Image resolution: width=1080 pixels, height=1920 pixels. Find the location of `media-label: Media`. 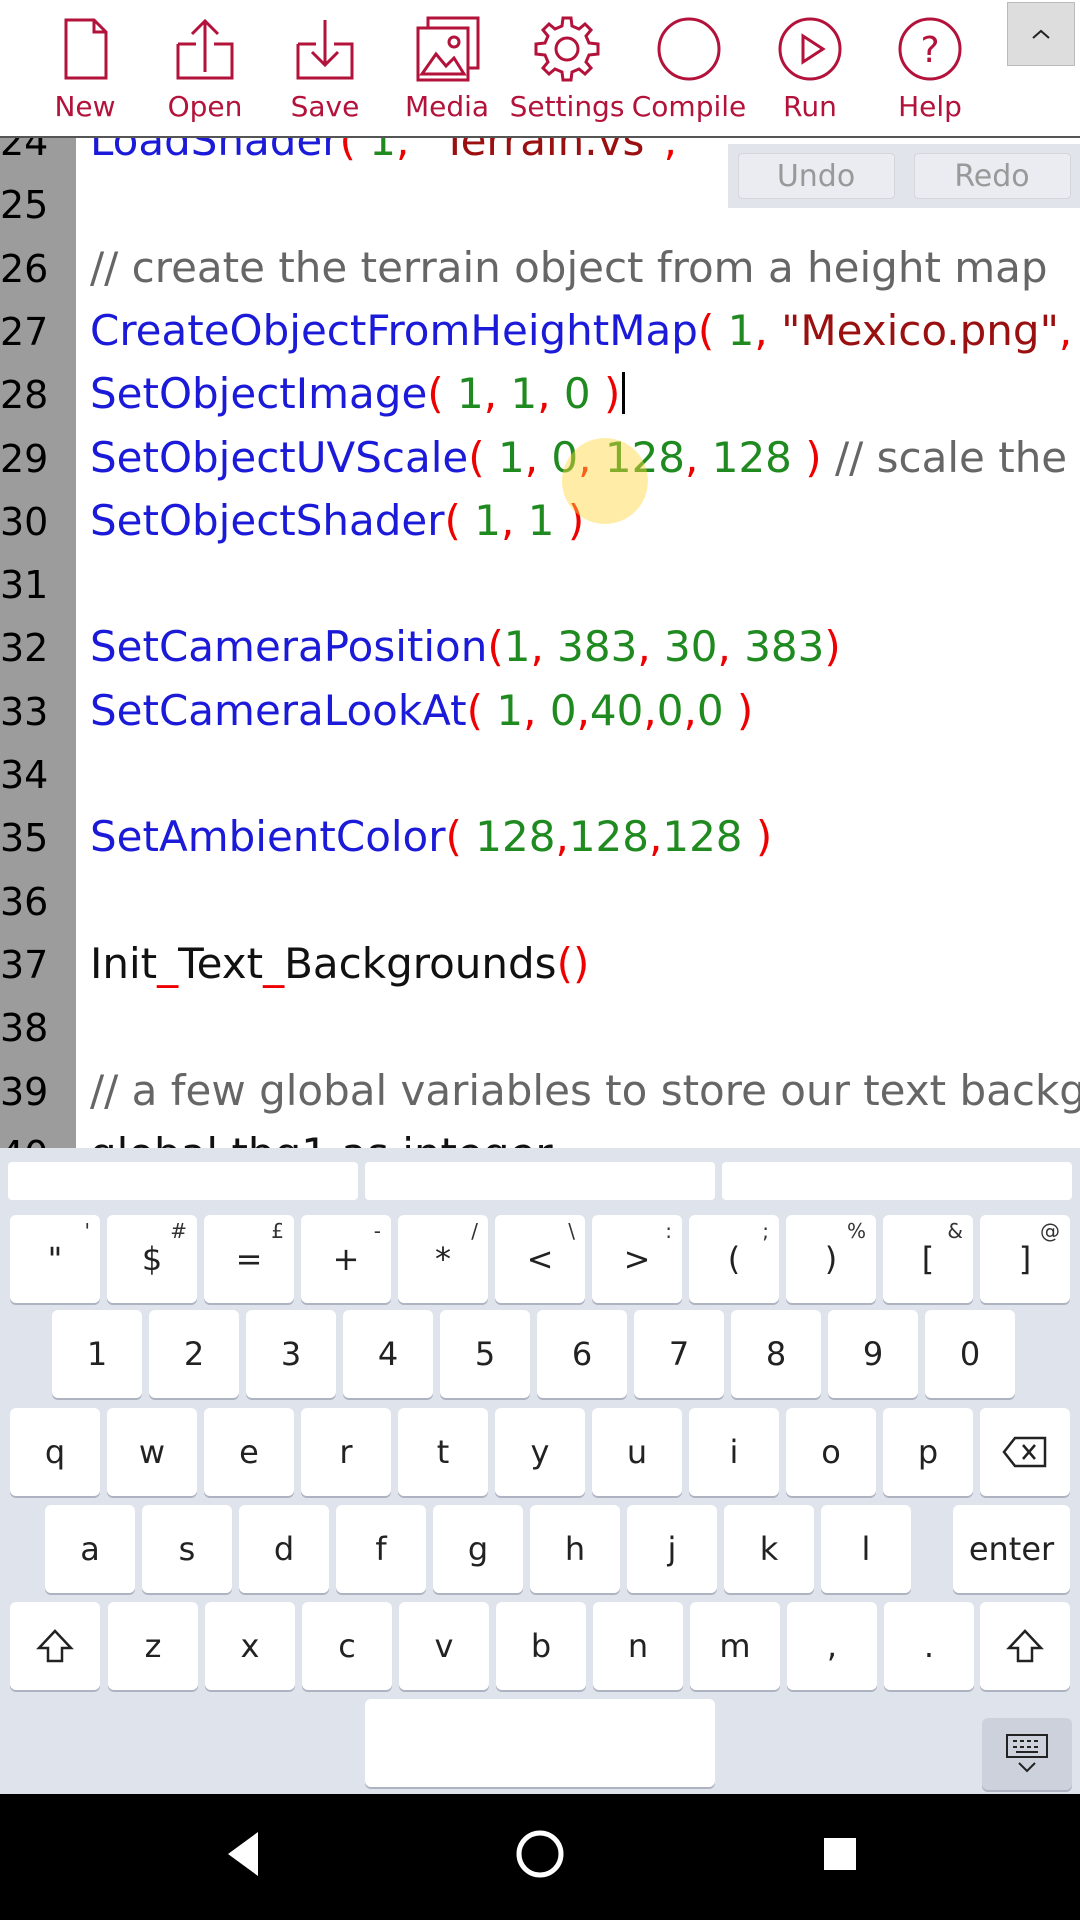

media-label: Media is located at coordinates (447, 106).